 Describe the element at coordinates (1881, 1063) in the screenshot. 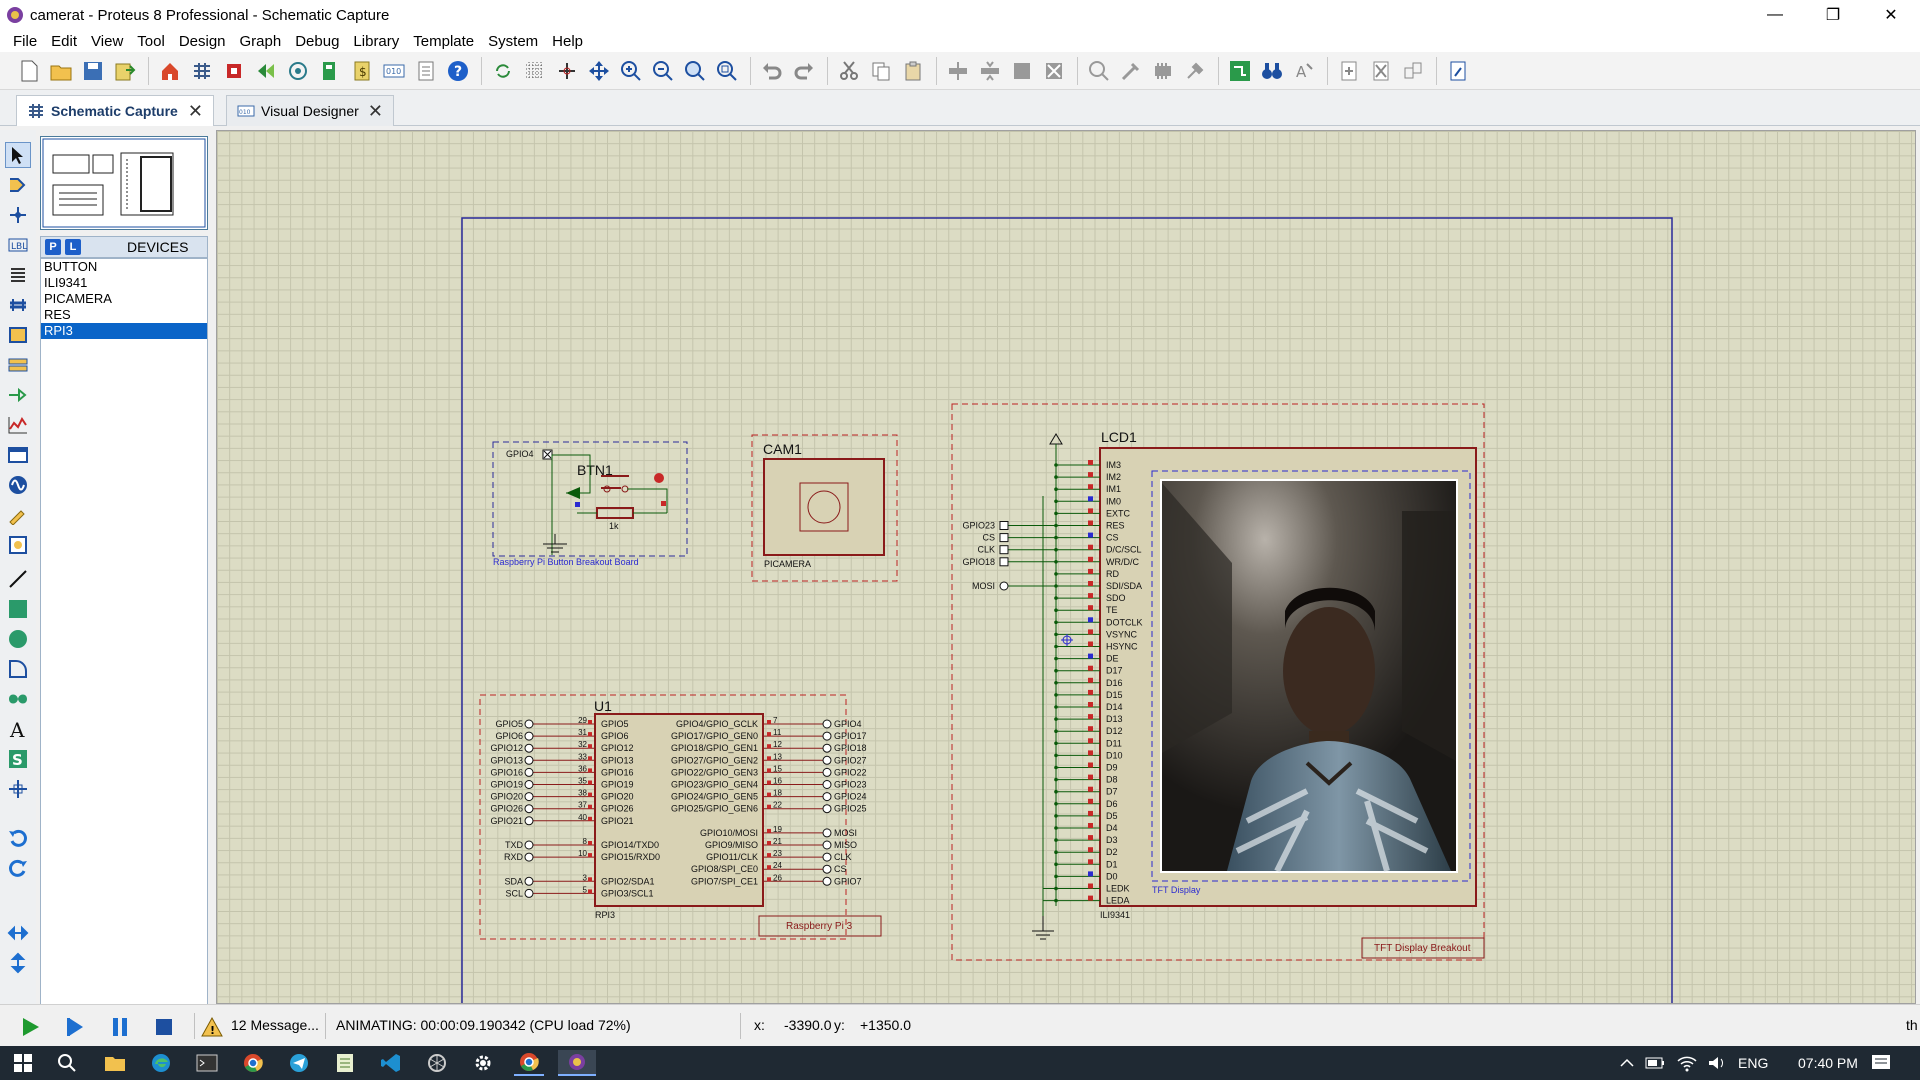

I see `notifications-icon` at that location.